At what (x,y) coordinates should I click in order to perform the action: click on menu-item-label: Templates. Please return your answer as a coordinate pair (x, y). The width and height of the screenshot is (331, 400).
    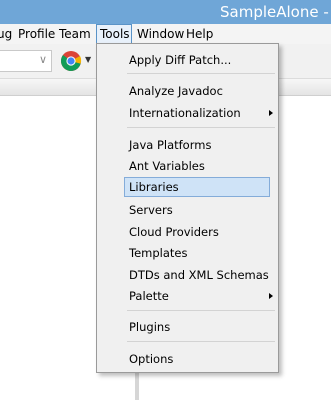
    Looking at the image, I should click on (158, 253).